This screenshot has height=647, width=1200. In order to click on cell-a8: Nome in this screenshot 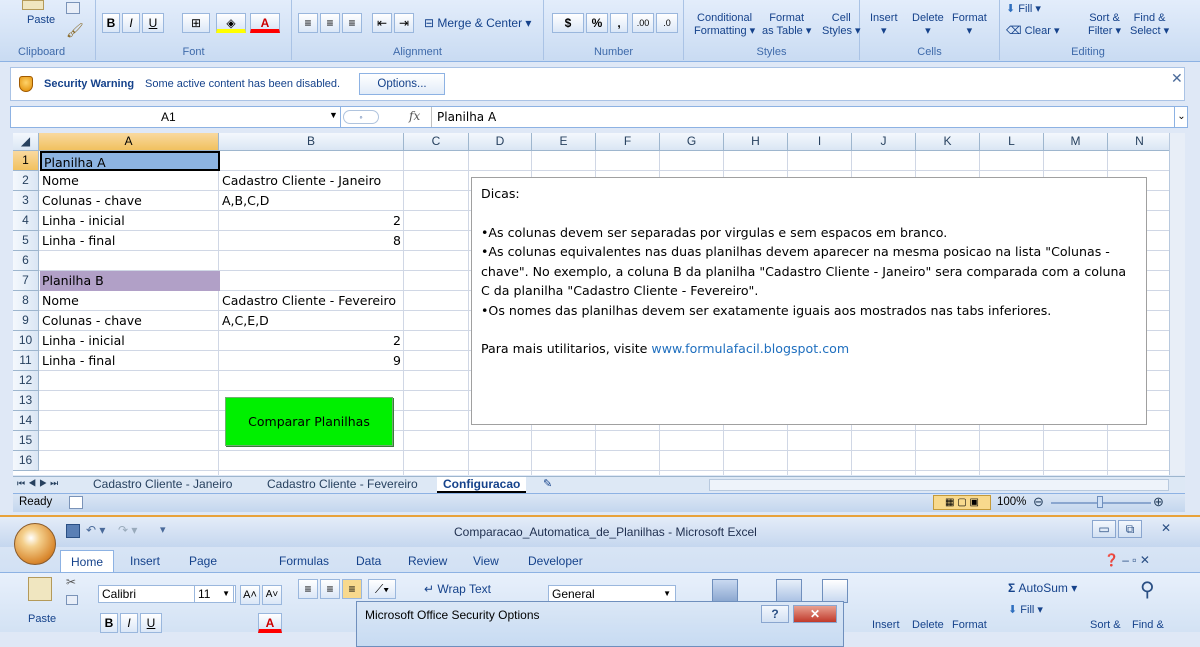, I will do `click(130, 301)`.